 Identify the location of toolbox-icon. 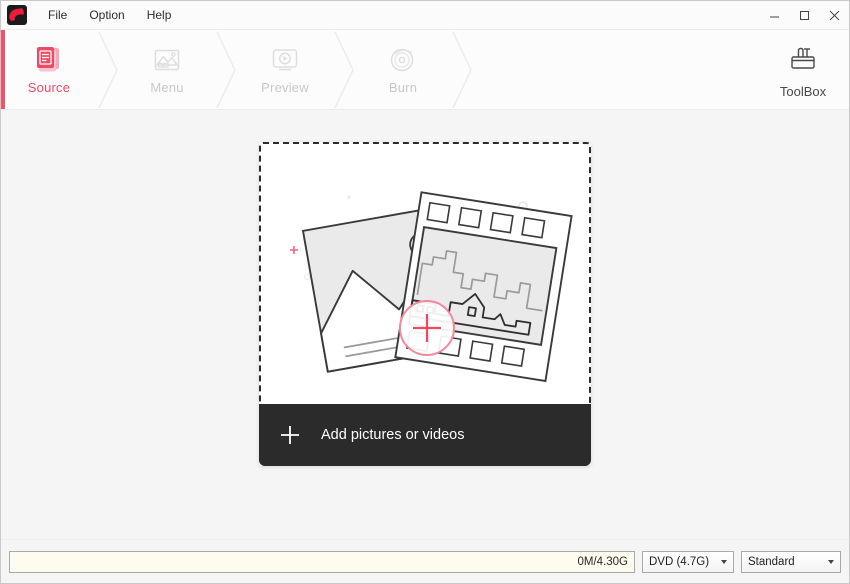
(803, 59).